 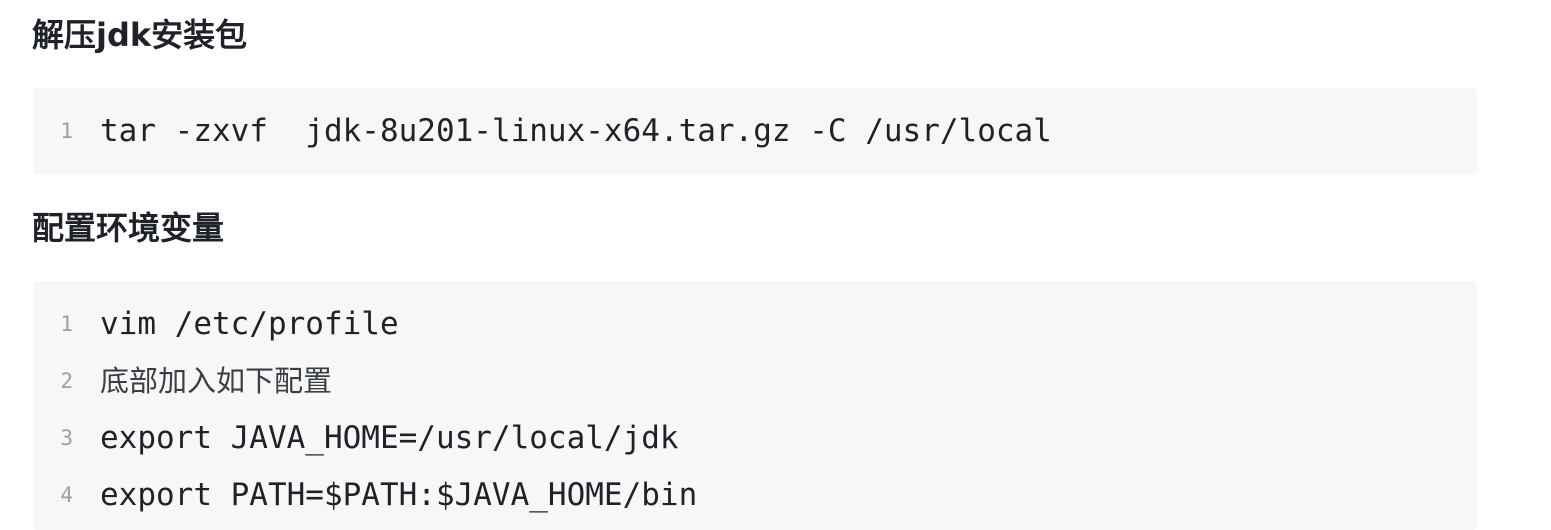 What do you see at coordinates (140, 35) in the screenshot?
I see `section-heading-extract-jdk: 解压jdk安装包` at bounding box center [140, 35].